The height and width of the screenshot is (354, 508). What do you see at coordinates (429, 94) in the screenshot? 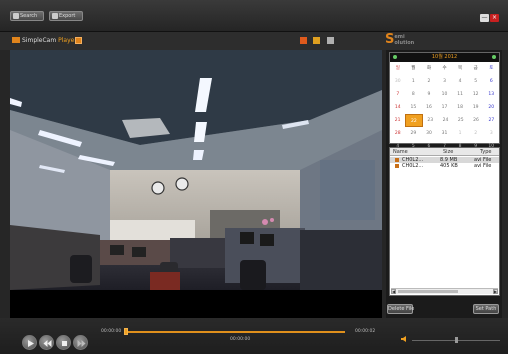
I see `calendar-day: 9` at bounding box center [429, 94].